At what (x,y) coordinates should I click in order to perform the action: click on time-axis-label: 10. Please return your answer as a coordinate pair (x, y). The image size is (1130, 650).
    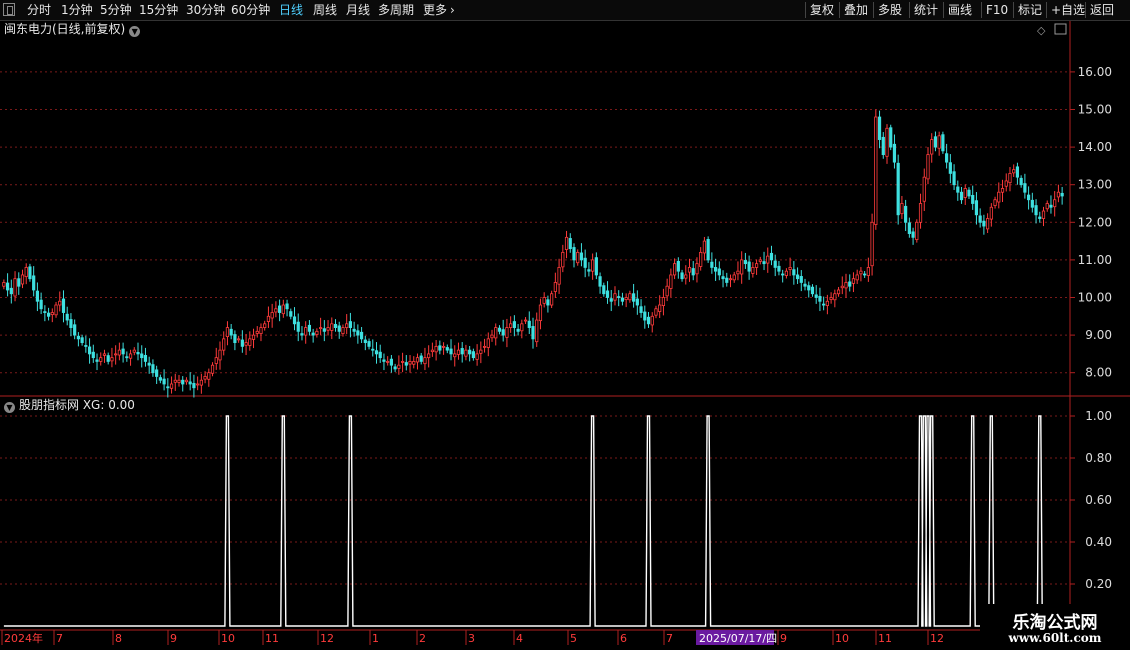
    Looking at the image, I should click on (228, 638).